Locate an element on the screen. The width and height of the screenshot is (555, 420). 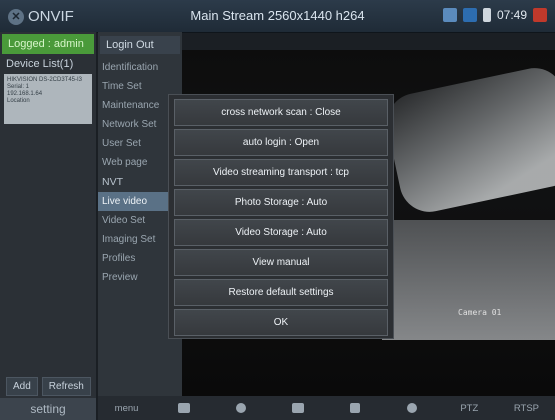
battery-icon is located at coordinates (486, 15).